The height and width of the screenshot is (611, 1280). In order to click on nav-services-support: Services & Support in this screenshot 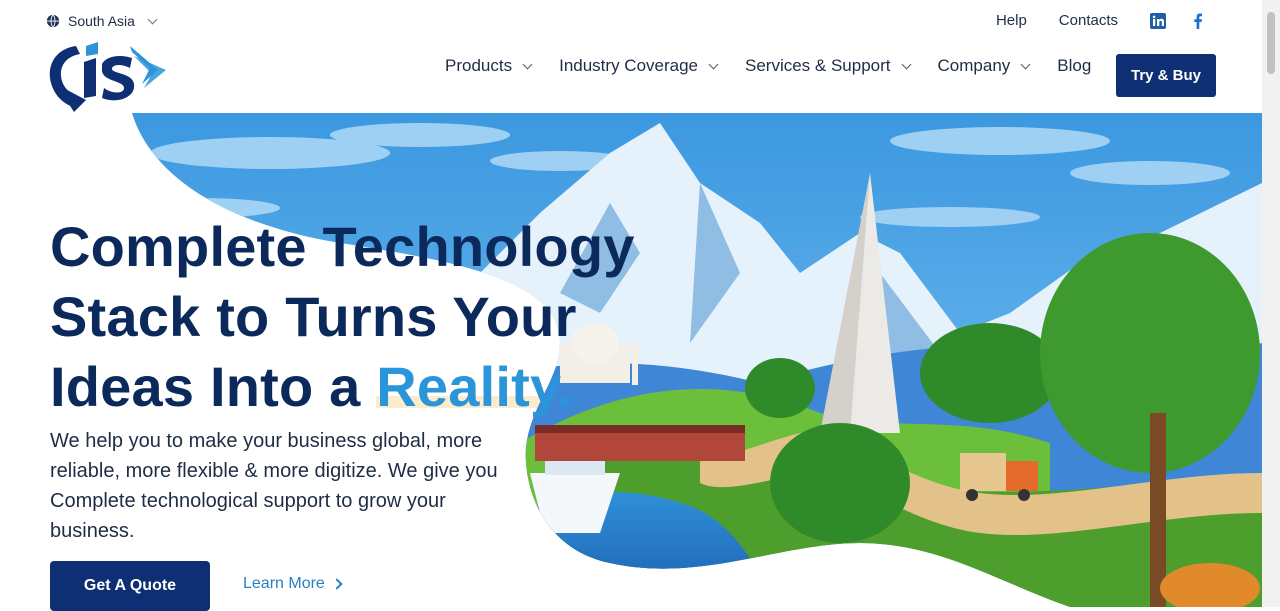, I will do `click(828, 66)`.